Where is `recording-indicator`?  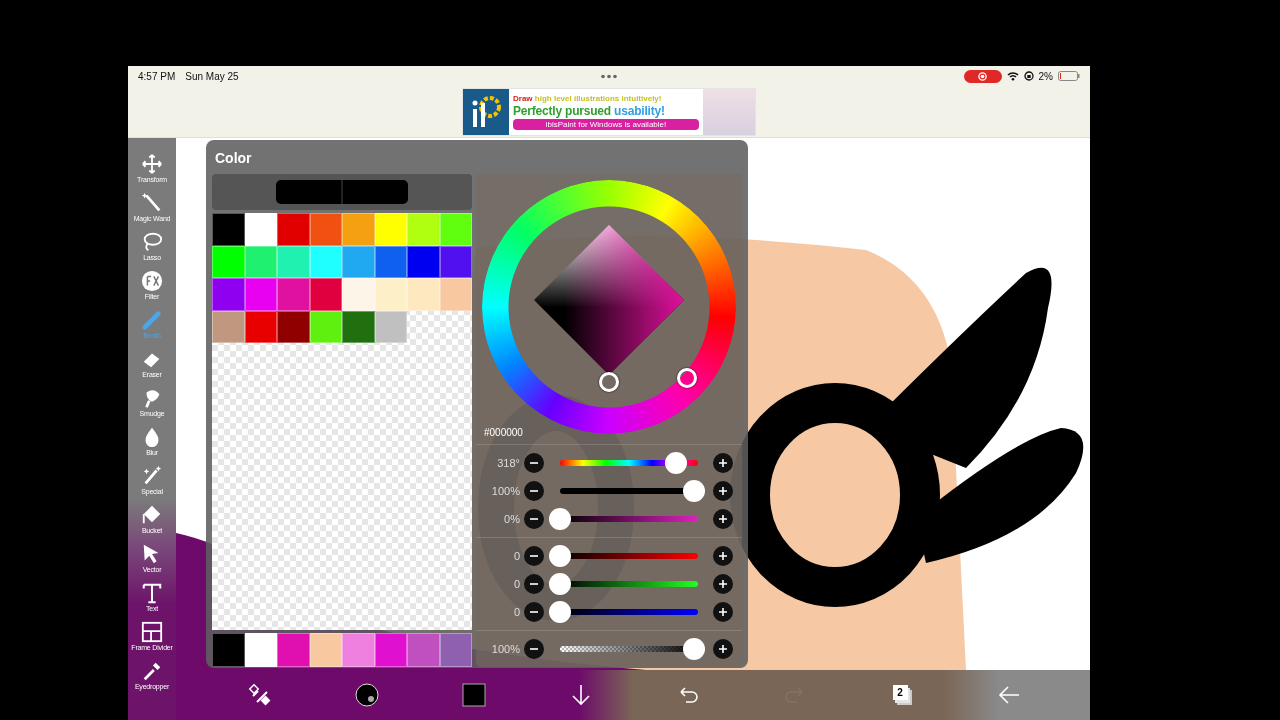
recording-indicator is located at coordinates (982, 76).